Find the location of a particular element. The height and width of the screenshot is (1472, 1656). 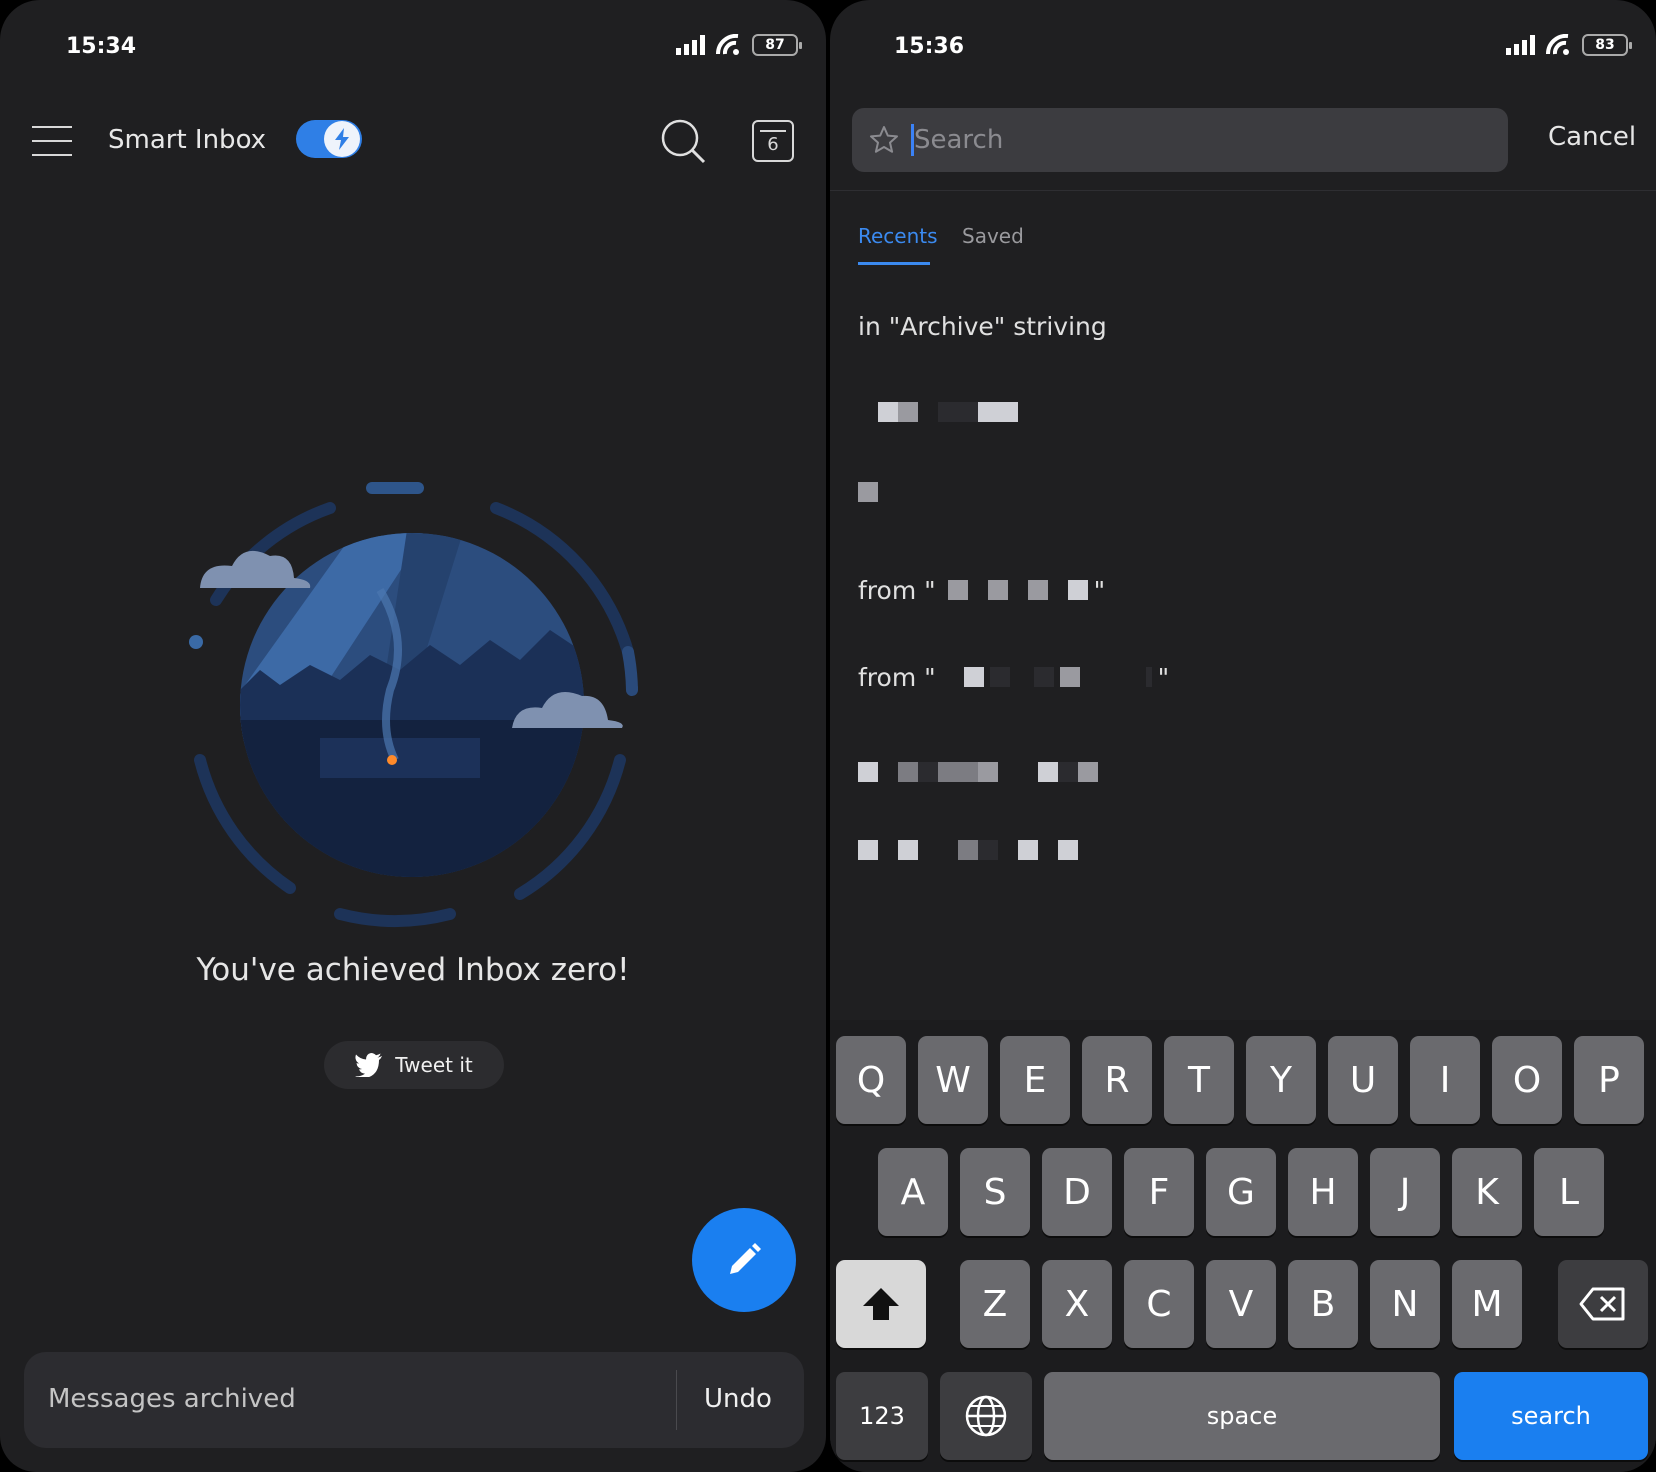

status-bar: 15:34 87 is located at coordinates (413, 50).